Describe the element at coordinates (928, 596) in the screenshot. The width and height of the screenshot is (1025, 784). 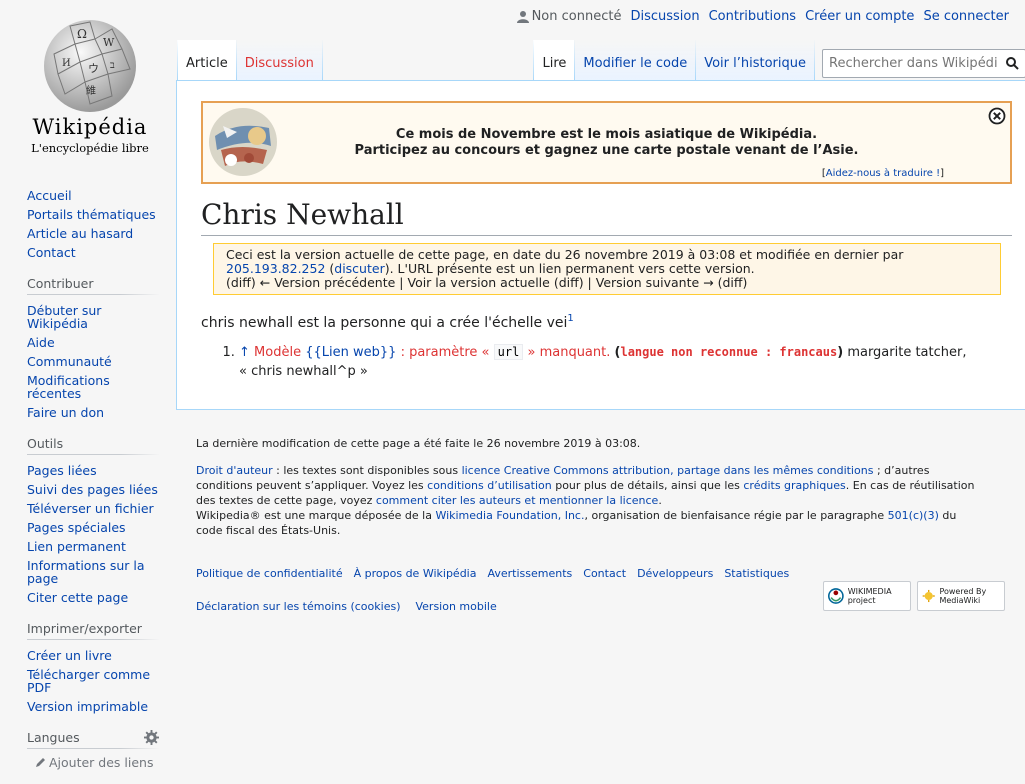
I see `mediawiki-logo-icon` at that location.